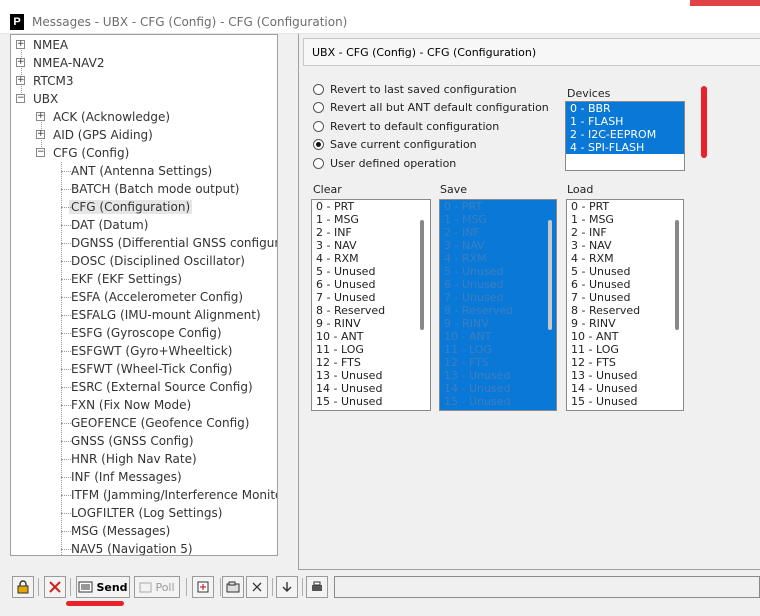 This screenshot has height=616, width=760. I want to click on tree-item: GEOFENCE (Geofence Config), so click(160, 423).